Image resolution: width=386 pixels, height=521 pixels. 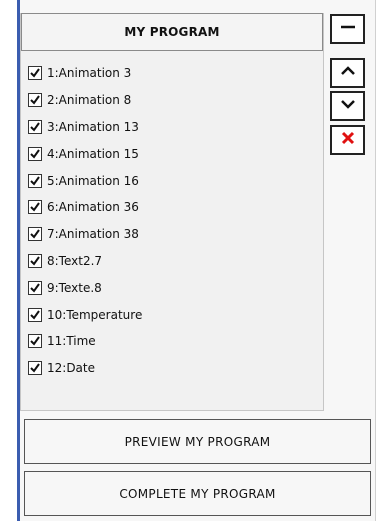 I want to click on chevron-up-icon, so click(x=348, y=73).